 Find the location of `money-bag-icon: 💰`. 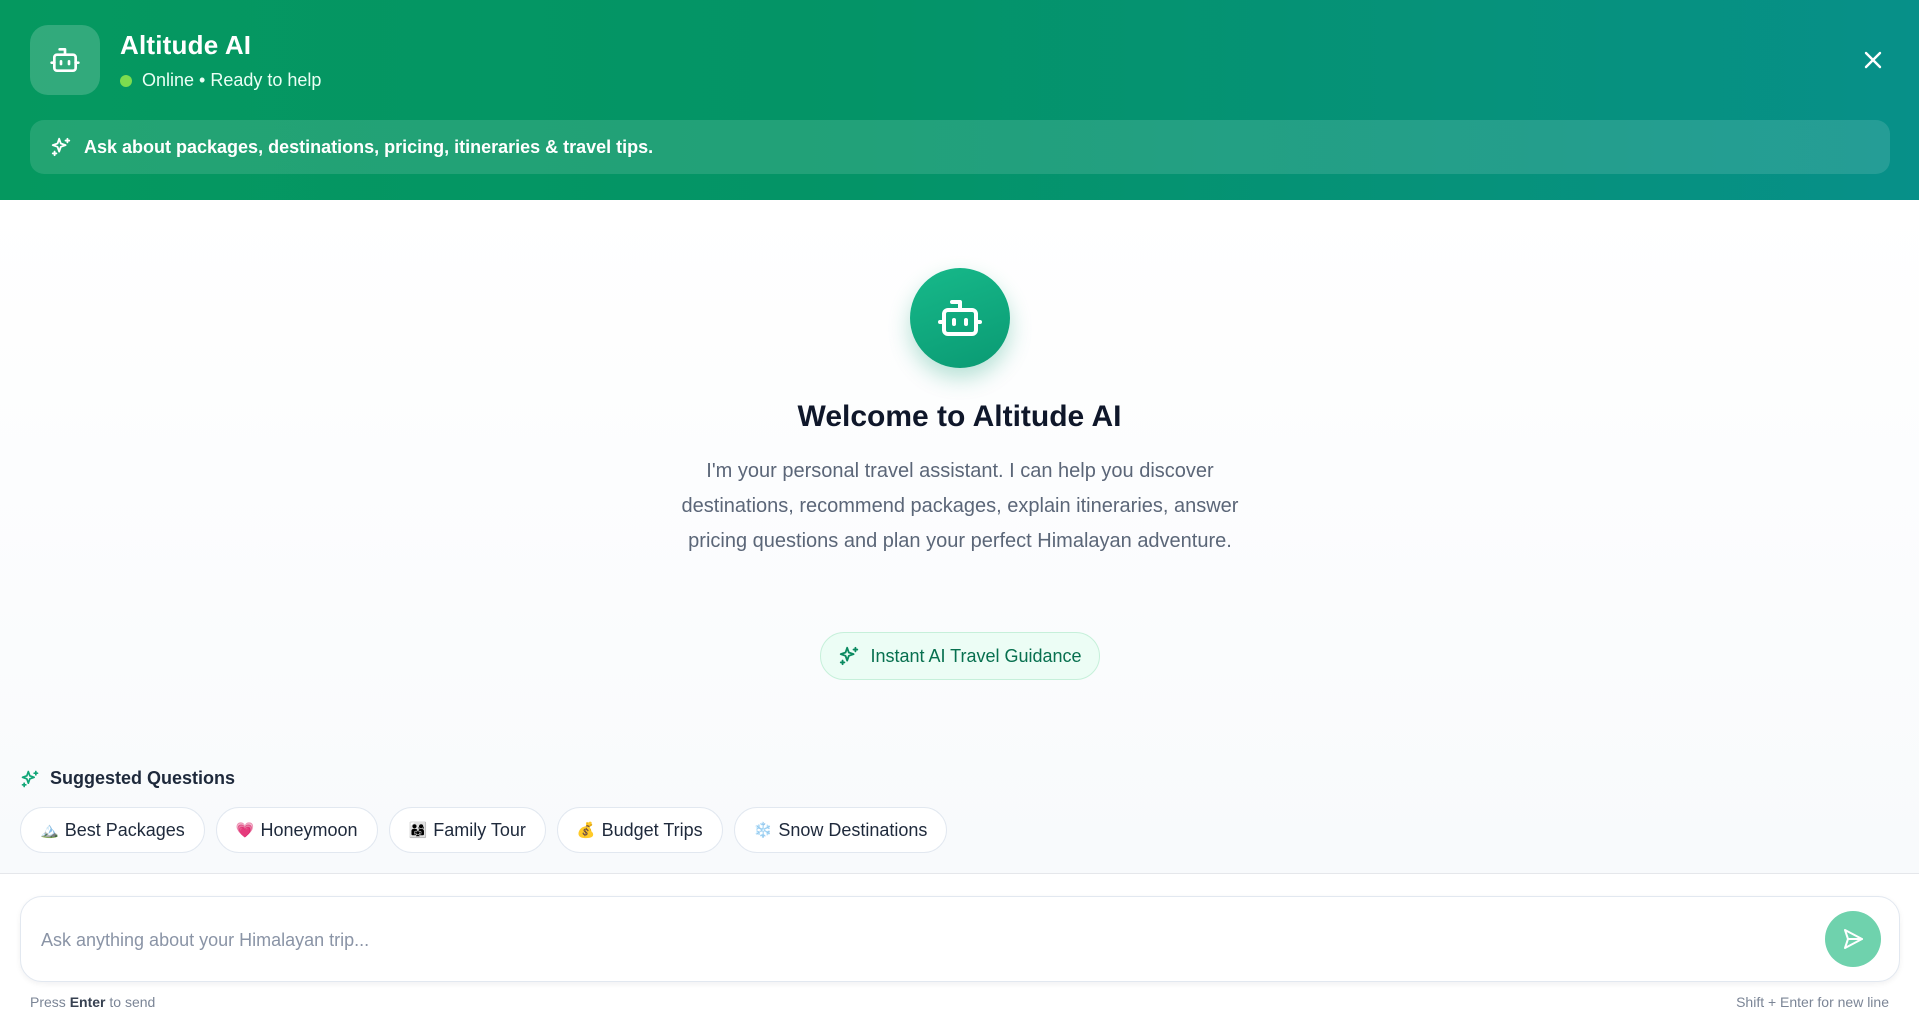

money-bag-icon: 💰 is located at coordinates (586, 830).